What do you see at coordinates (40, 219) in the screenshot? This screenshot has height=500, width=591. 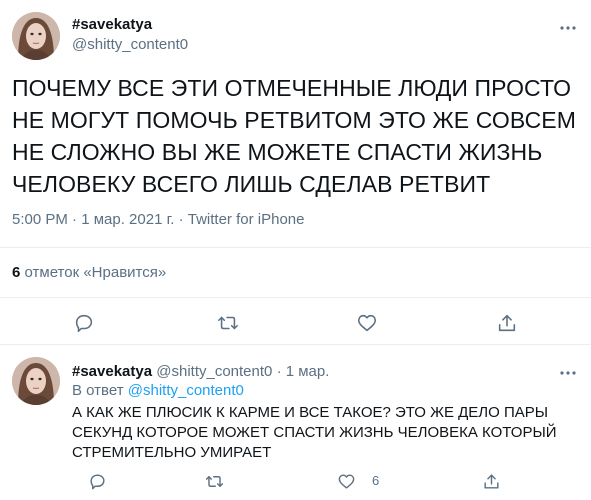 I see `tweet-time: 5:00 PM` at bounding box center [40, 219].